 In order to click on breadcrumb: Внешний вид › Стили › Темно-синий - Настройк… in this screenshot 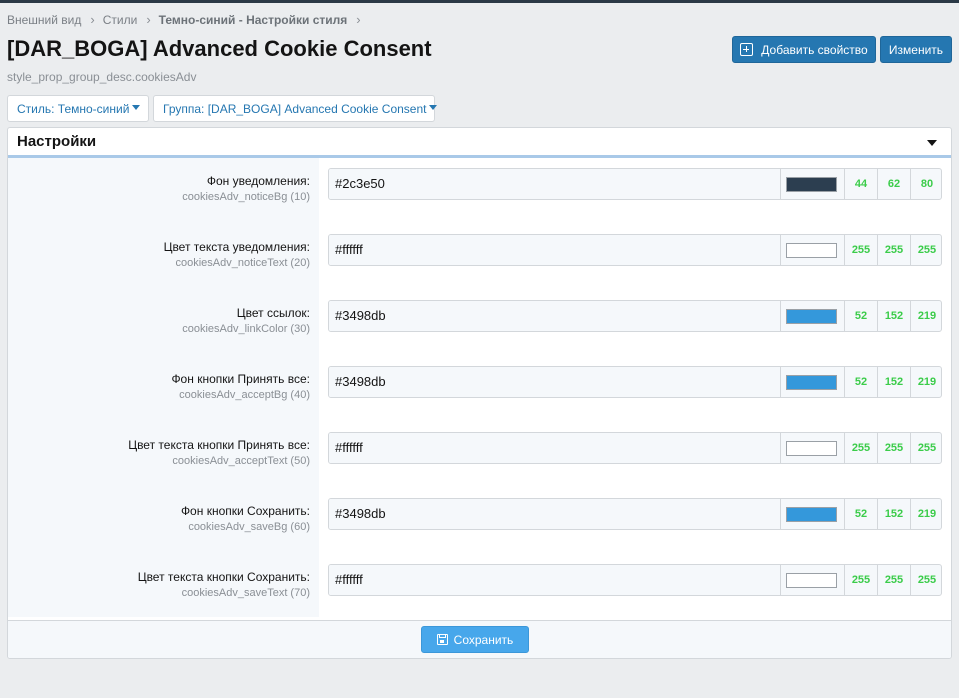, I will do `click(188, 19)`.